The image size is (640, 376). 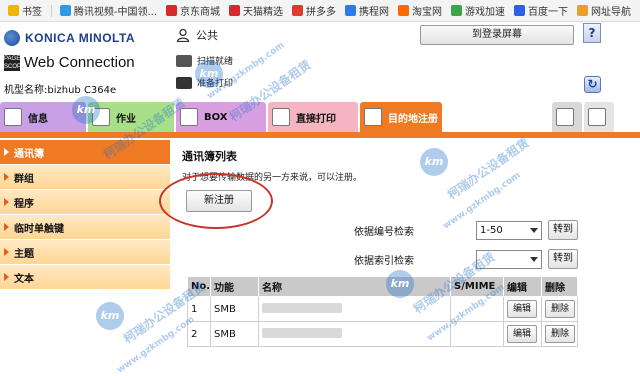 What do you see at coordinates (563, 259) in the screenshot?
I see `go-index-button: 转到` at bounding box center [563, 259].